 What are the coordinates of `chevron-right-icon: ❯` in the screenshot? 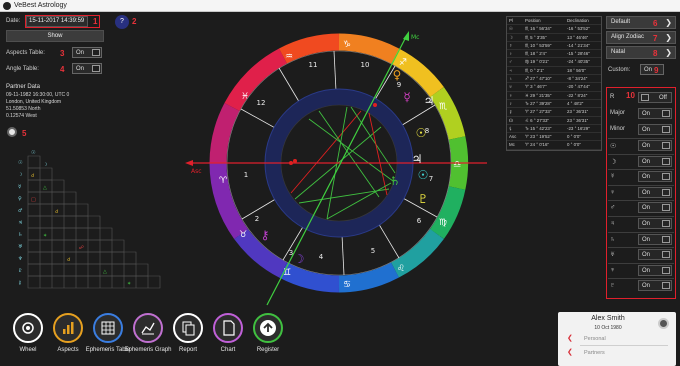 It's located at (668, 22).